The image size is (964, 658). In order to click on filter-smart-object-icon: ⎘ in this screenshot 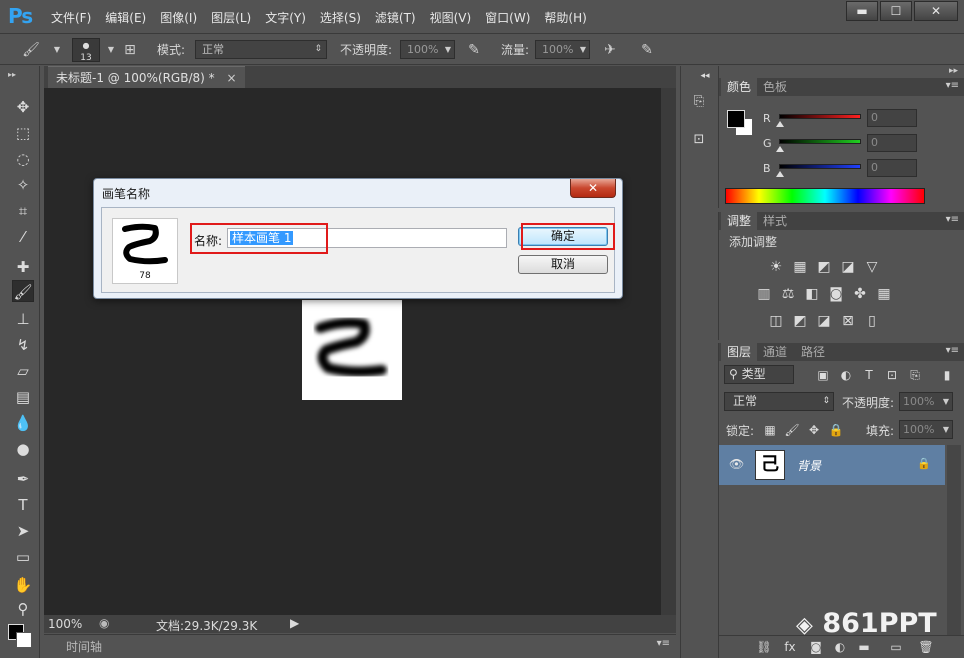, I will do `click(915, 375)`.